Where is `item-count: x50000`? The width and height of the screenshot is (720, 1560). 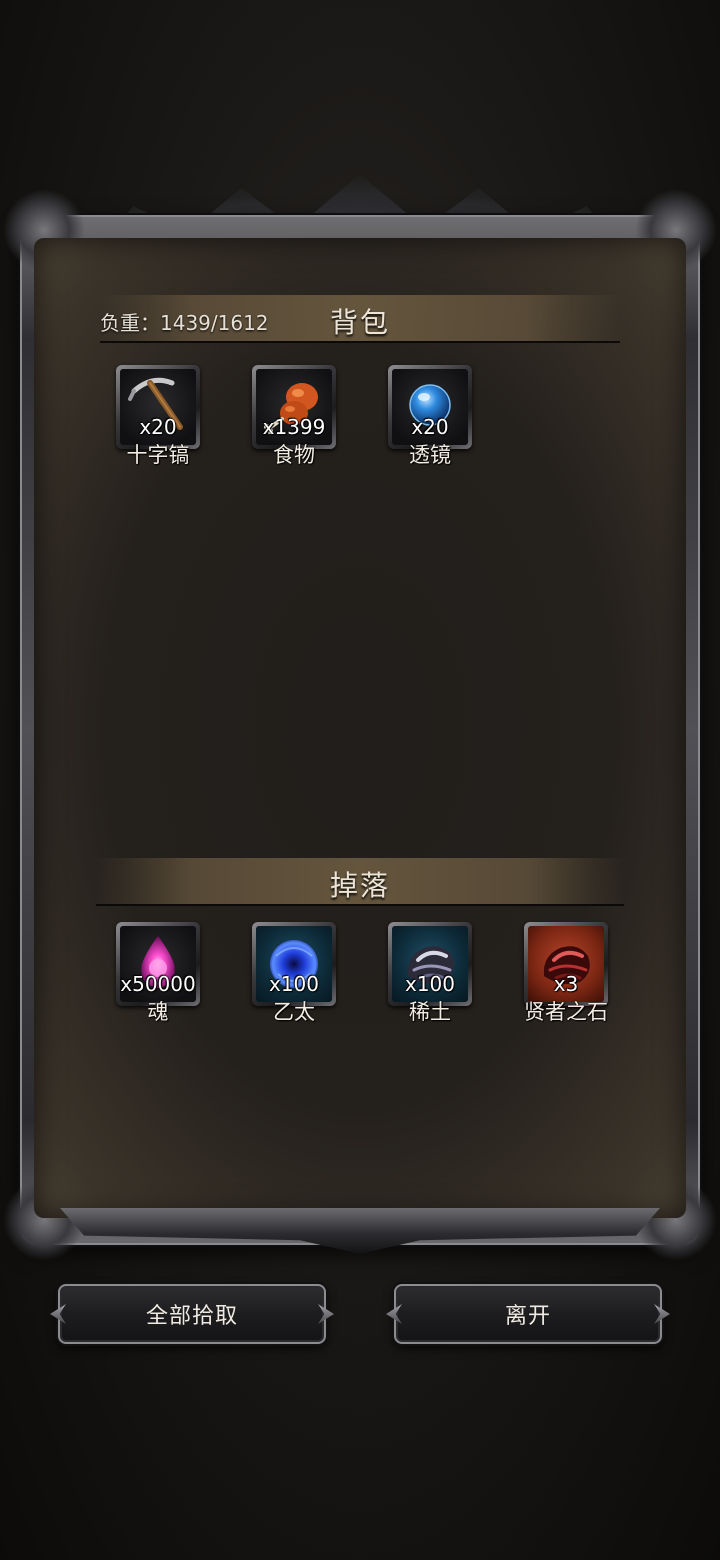
item-count: x50000 is located at coordinates (158, 984).